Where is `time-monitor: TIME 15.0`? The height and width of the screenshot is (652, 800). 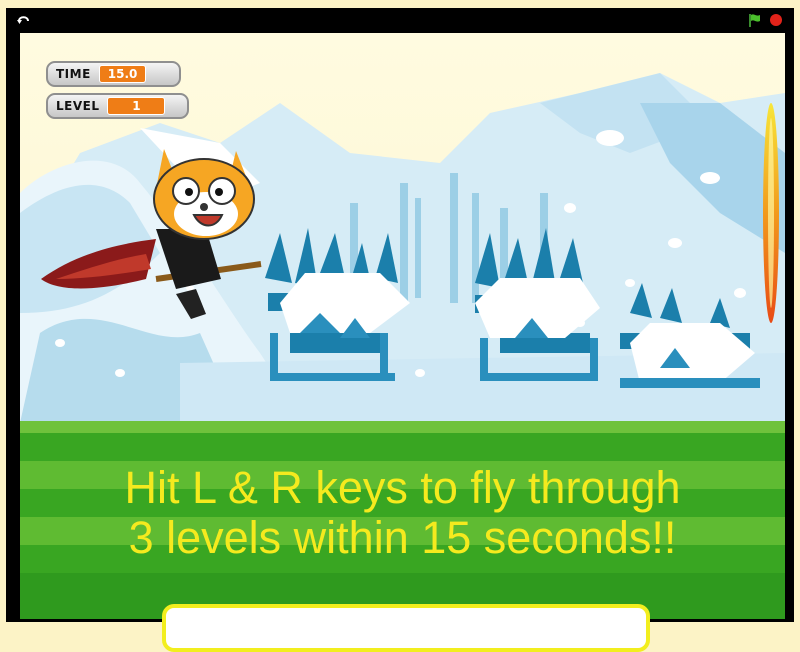
time-monitor: TIME 15.0 is located at coordinates (113, 74).